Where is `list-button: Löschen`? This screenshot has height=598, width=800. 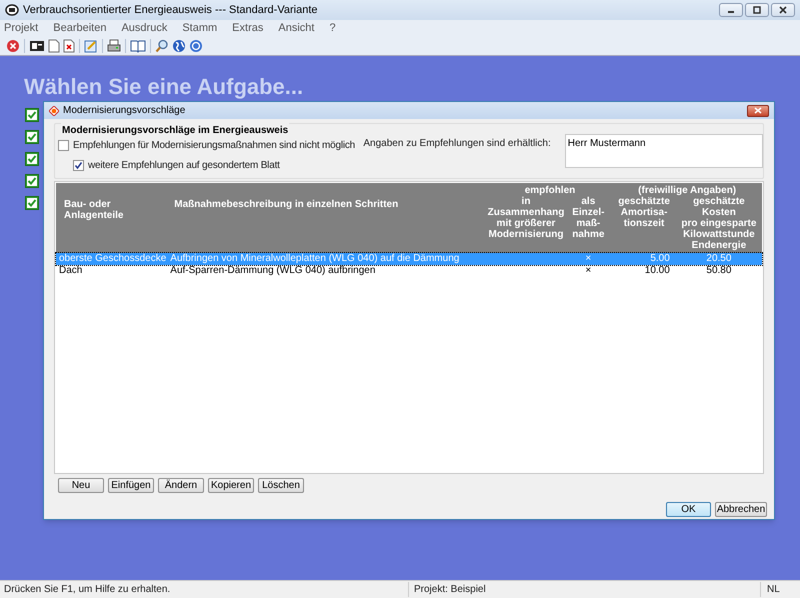 list-button: Löschen is located at coordinates (281, 485).